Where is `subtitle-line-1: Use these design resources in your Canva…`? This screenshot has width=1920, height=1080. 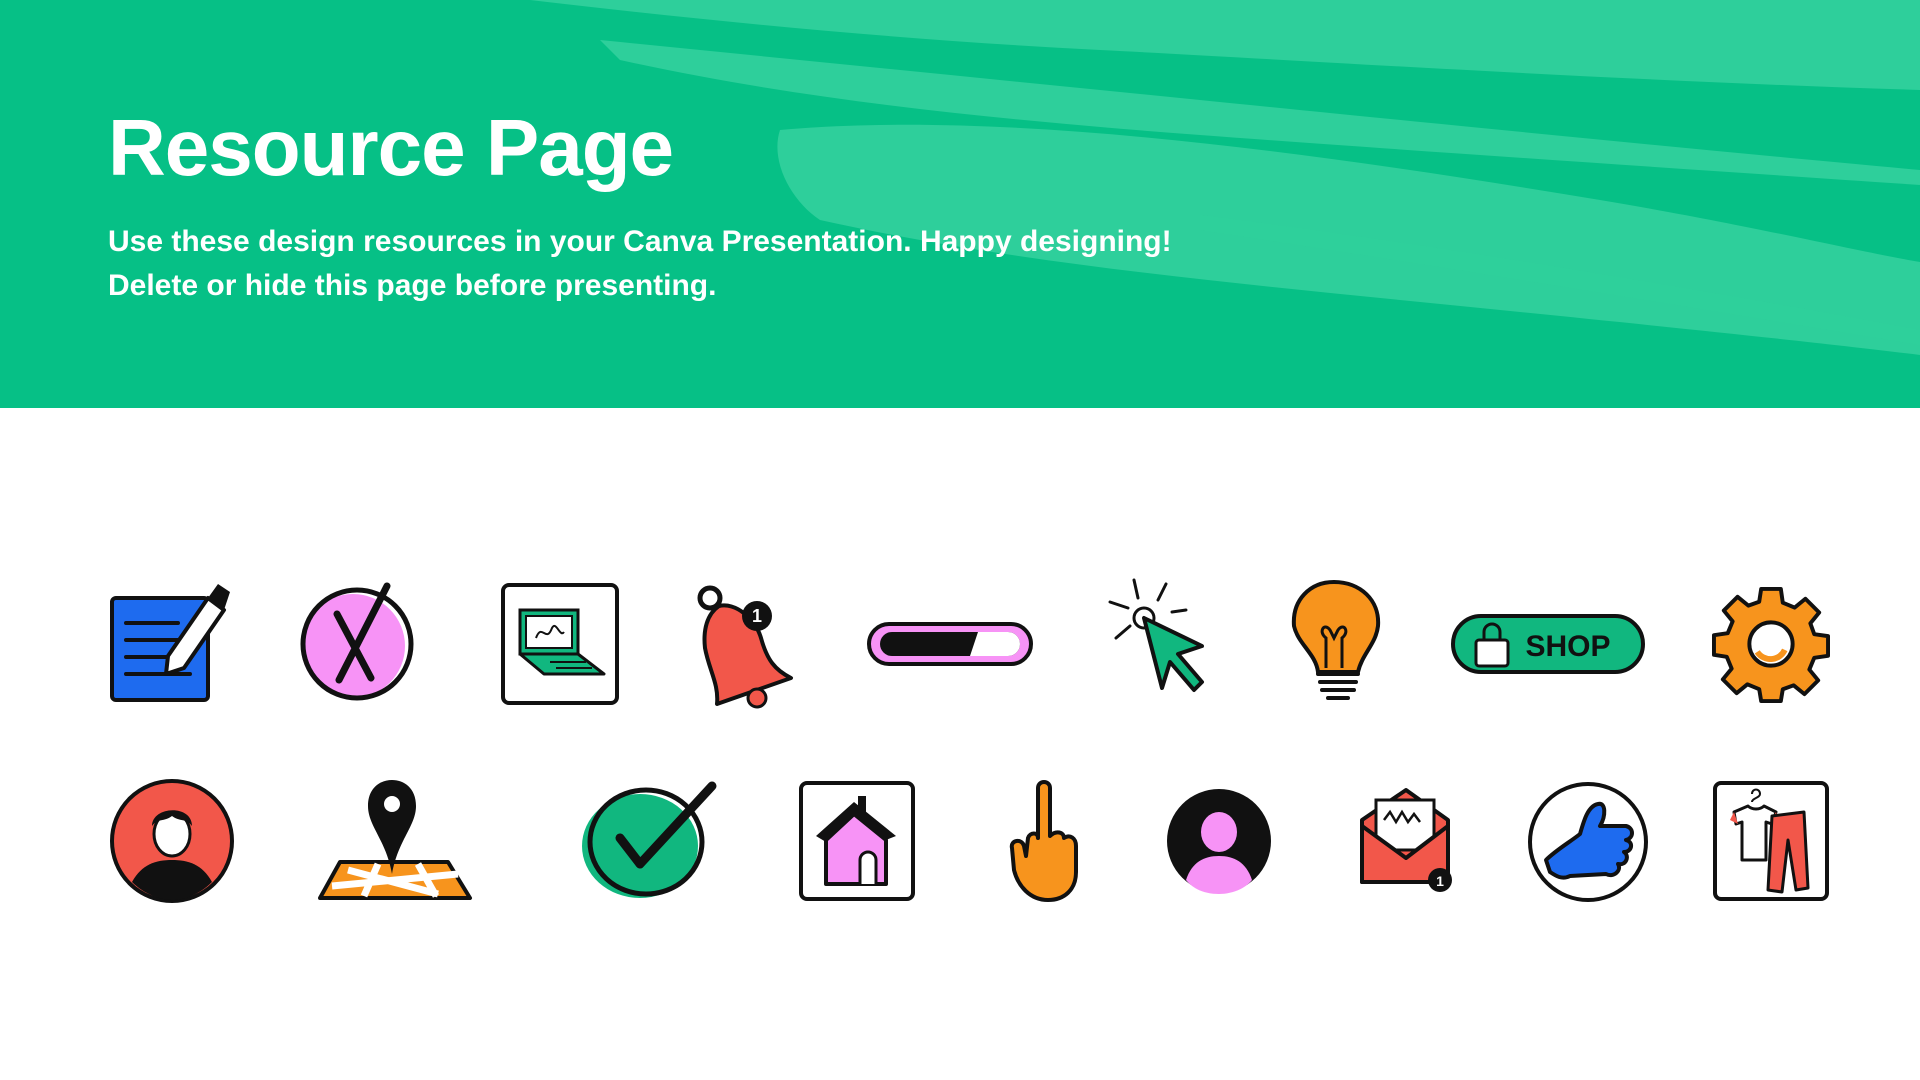 subtitle-line-1: Use these design resources in your Canva… is located at coordinates (640, 241).